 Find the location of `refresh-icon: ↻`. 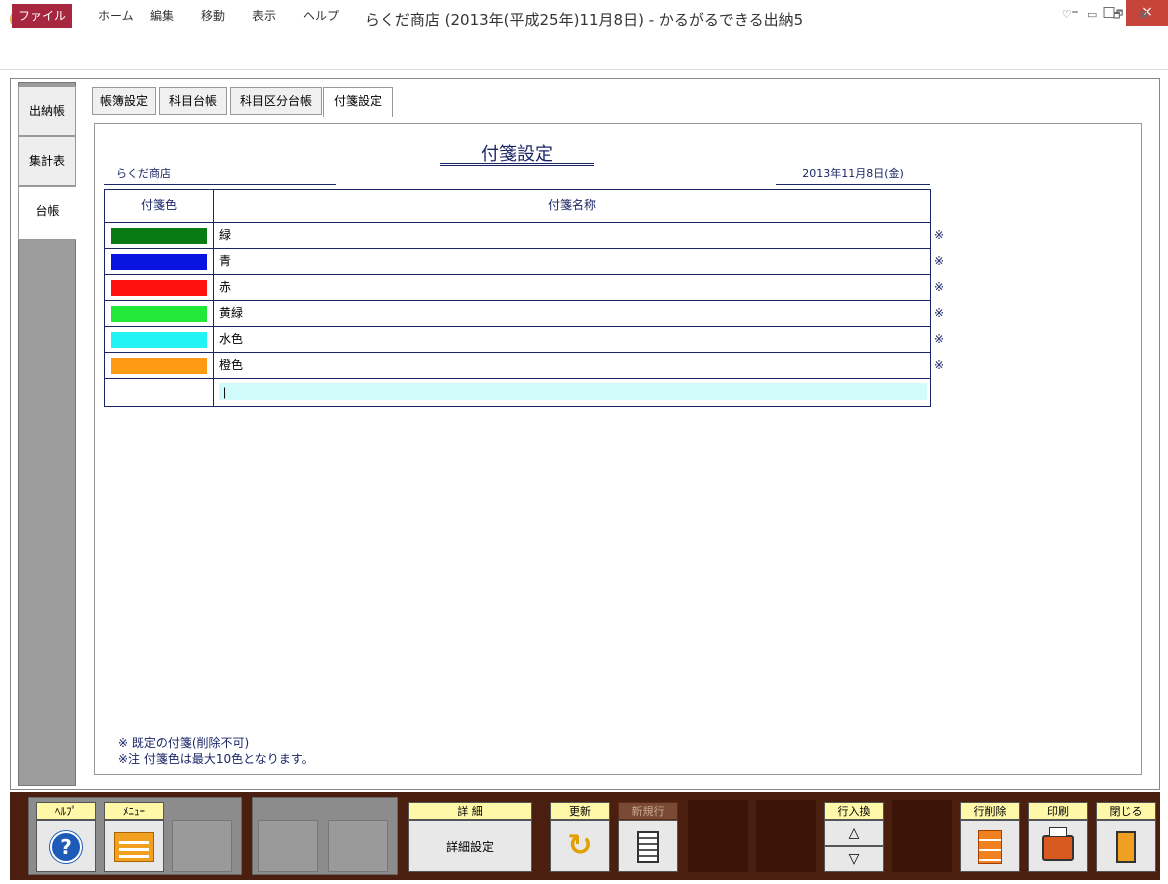

refresh-icon: ↻ is located at coordinates (580, 845).